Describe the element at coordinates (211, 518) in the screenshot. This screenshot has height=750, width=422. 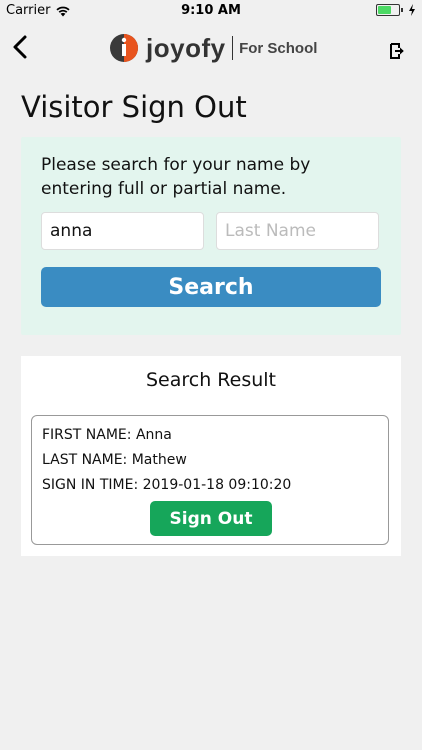
I see `sign-out-button: Sign Out` at that location.